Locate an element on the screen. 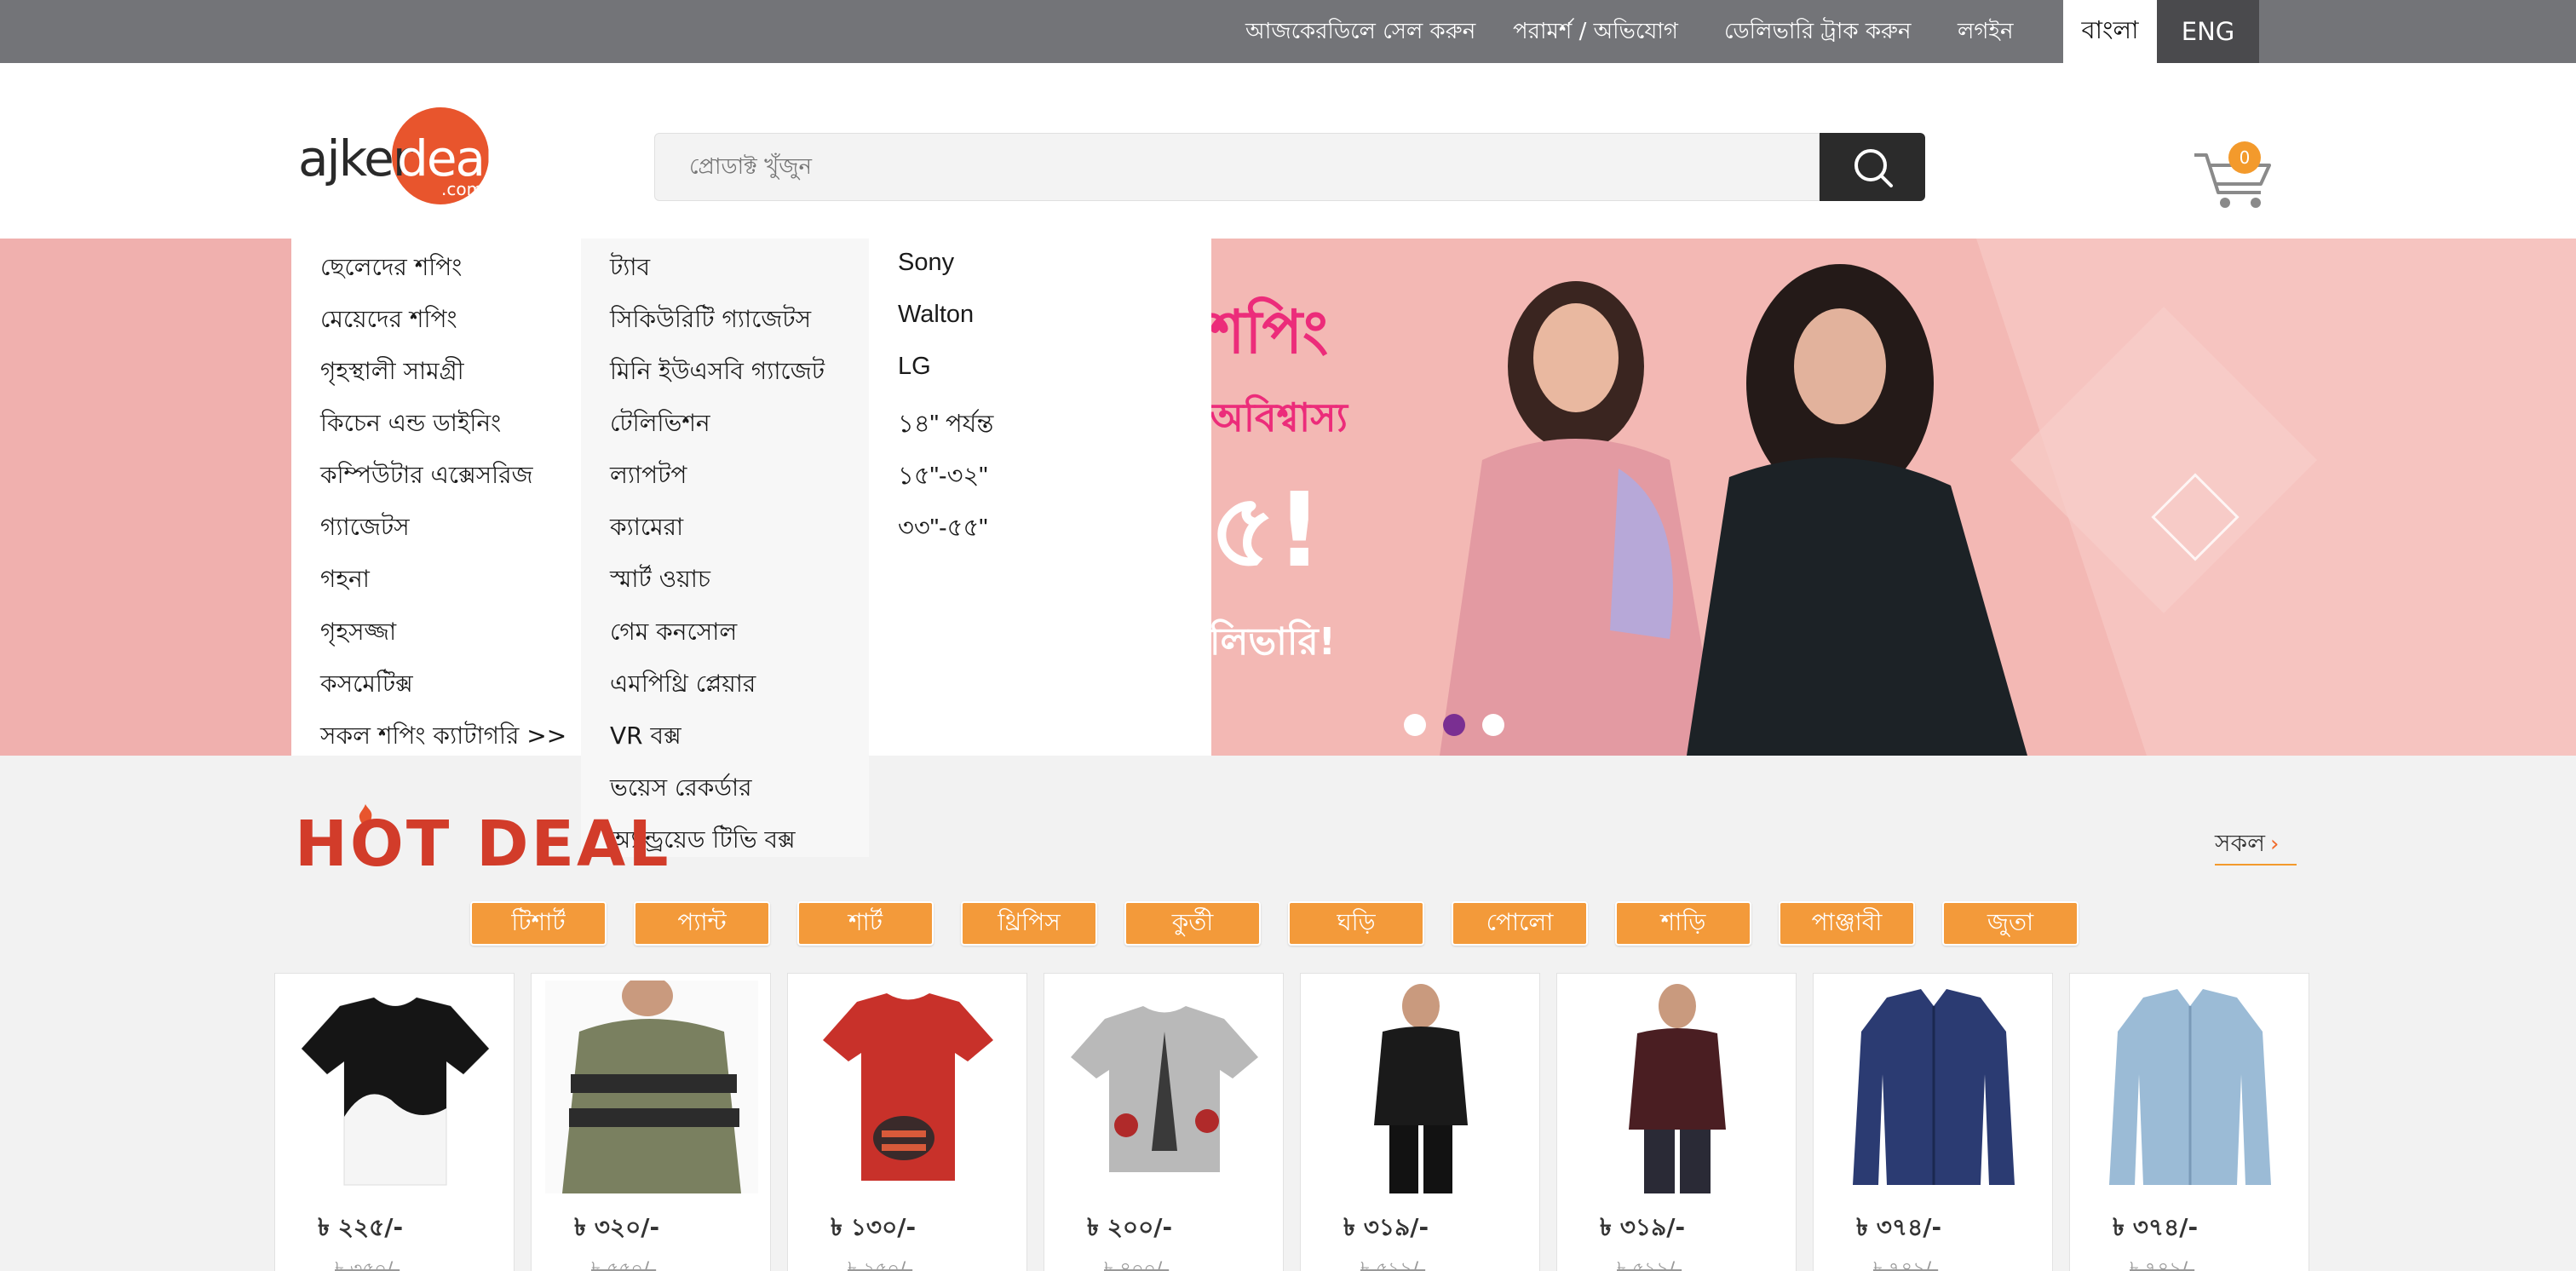  language-bangla-button: বাংলা is located at coordinates (2110, 31).